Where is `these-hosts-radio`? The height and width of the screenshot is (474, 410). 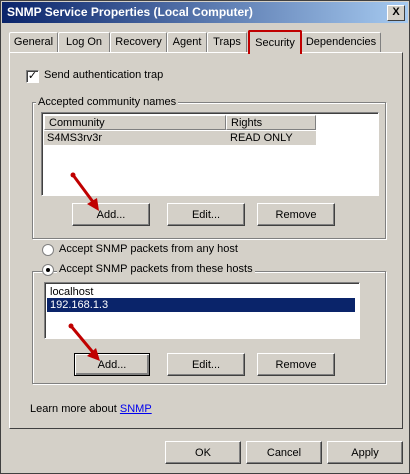 these-hosts-radio is located at coordinates (48, 270).